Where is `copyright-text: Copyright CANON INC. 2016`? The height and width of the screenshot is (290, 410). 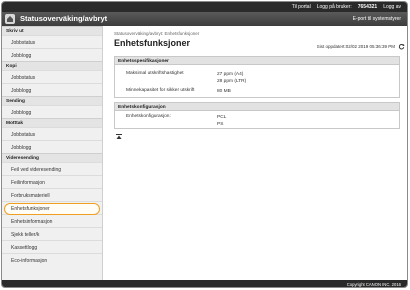
copyright-text: Copyright CANON INC. 2016 is located at coordinates (373, 284).